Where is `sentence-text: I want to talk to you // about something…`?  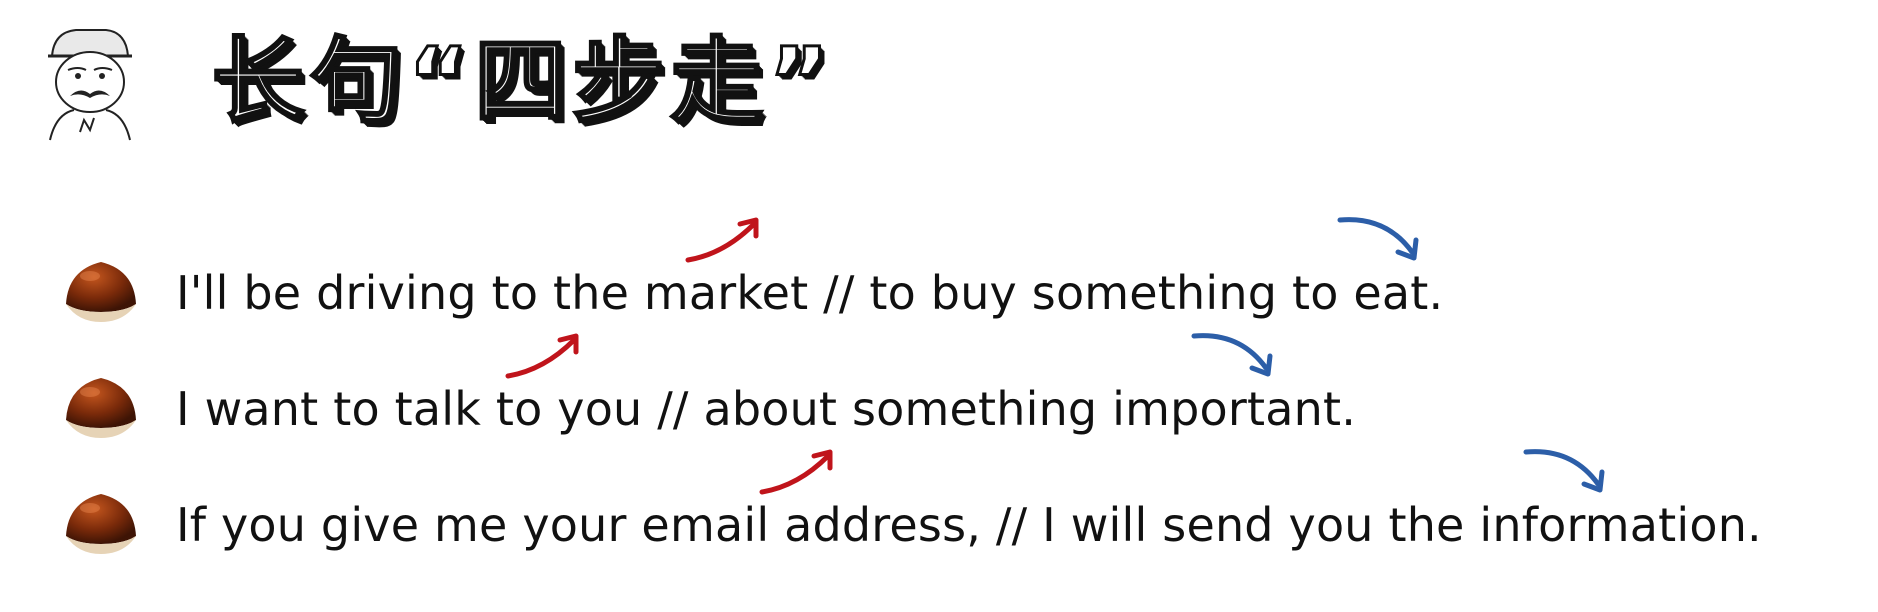 sentence-text: I want to talk to you // about something… is located at coordinates (766, 409).